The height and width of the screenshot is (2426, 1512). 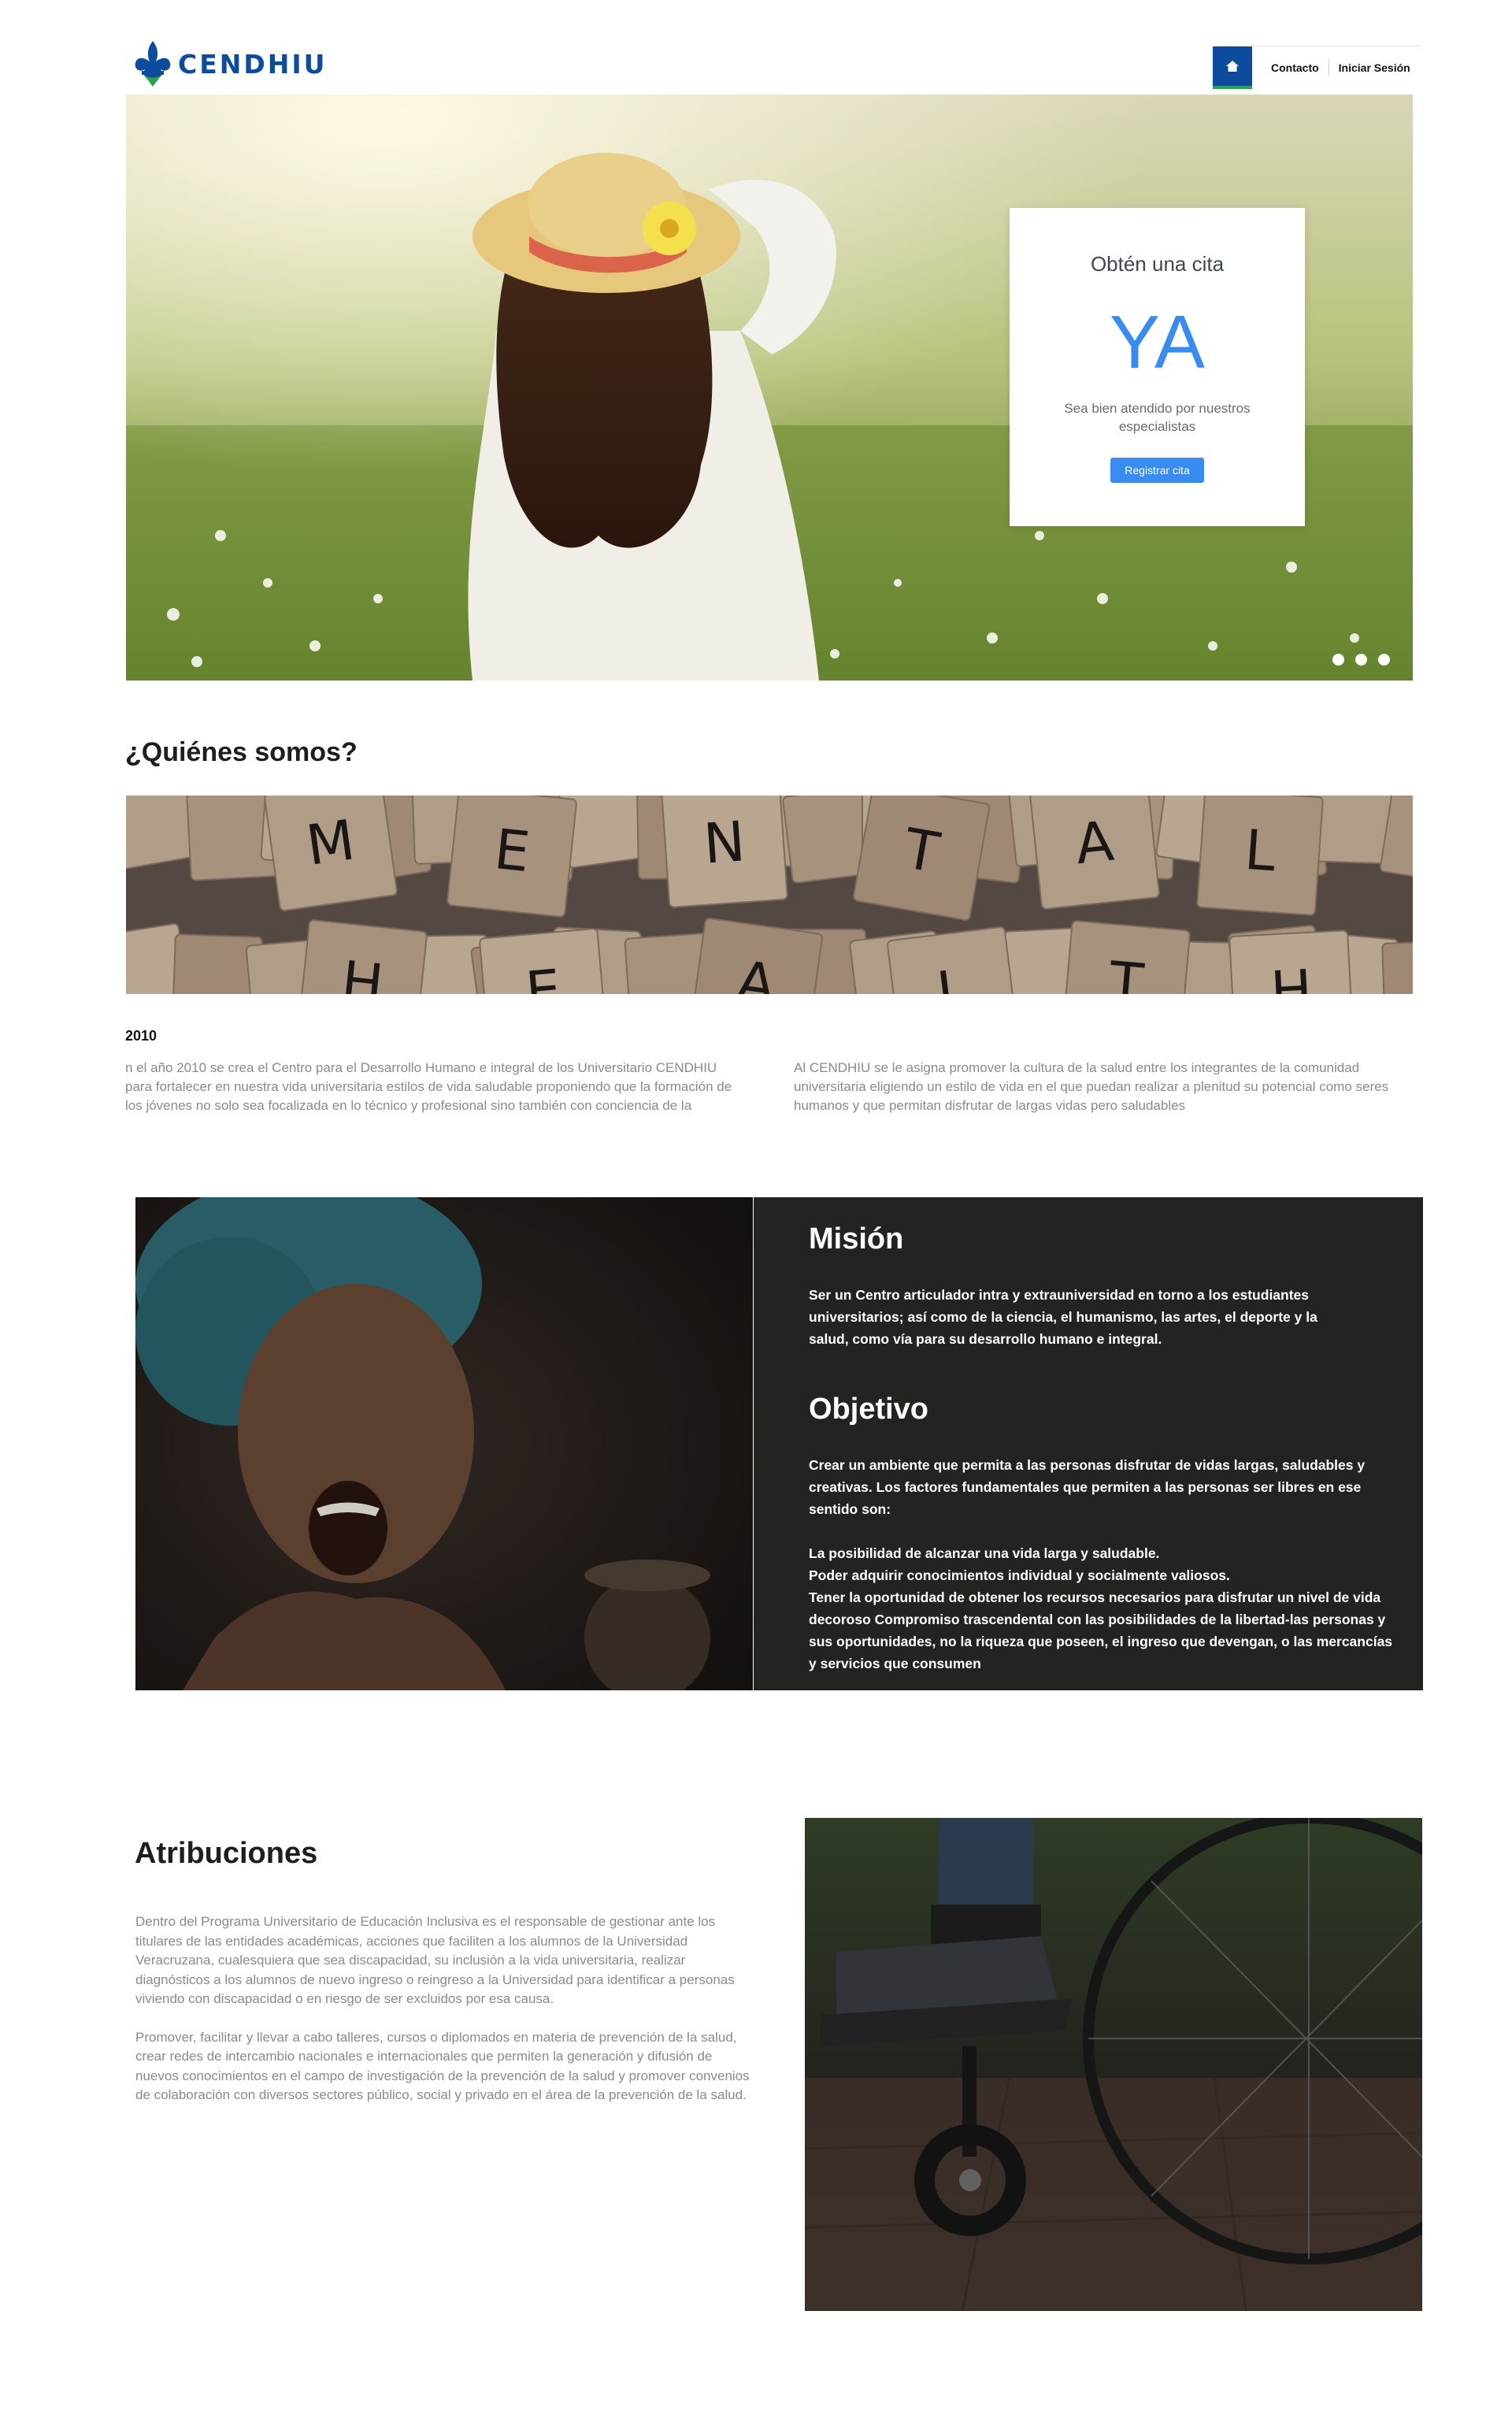 I want to click on scrabble-tiles-image: M E N T A LH E A L T H, so click(x=769, y=895).